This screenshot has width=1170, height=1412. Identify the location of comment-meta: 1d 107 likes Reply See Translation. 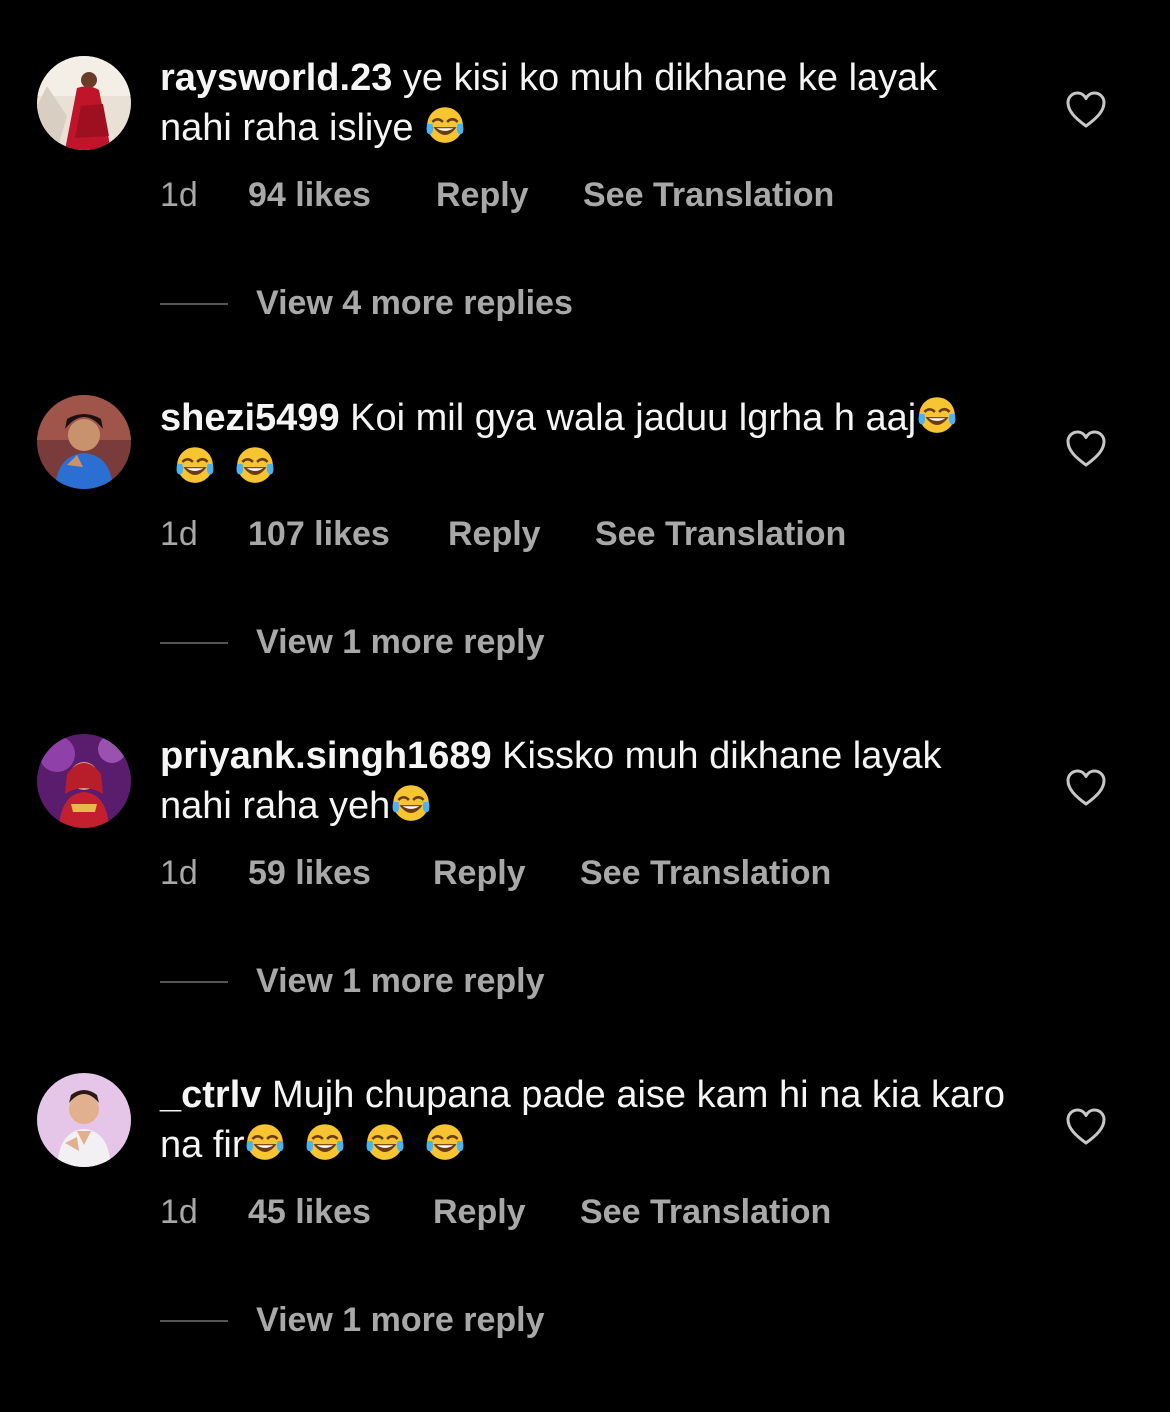
(503, 534).